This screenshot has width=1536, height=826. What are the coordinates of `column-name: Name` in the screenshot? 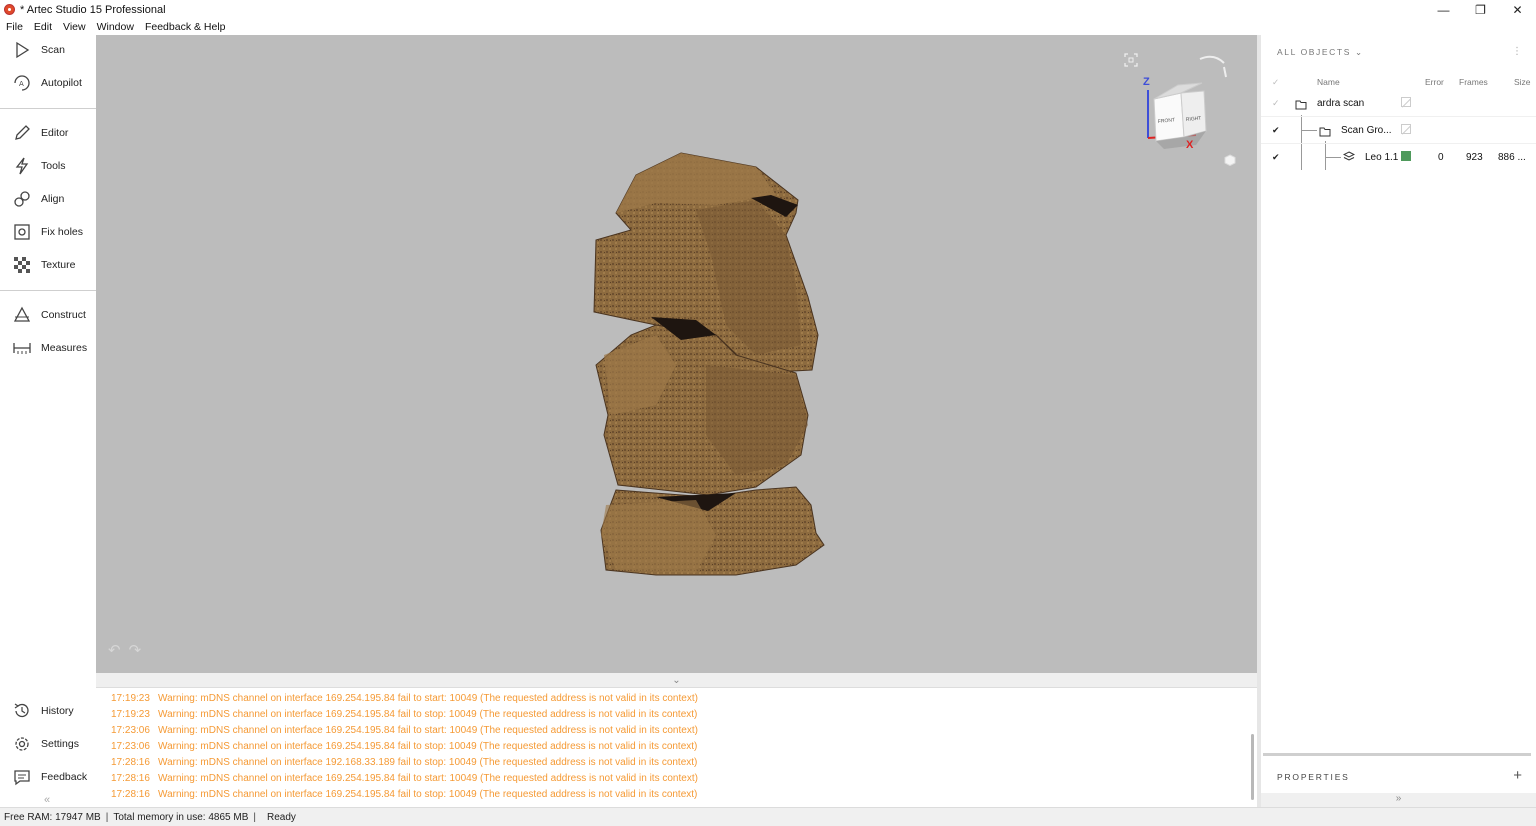 It's located at (1328, 82).